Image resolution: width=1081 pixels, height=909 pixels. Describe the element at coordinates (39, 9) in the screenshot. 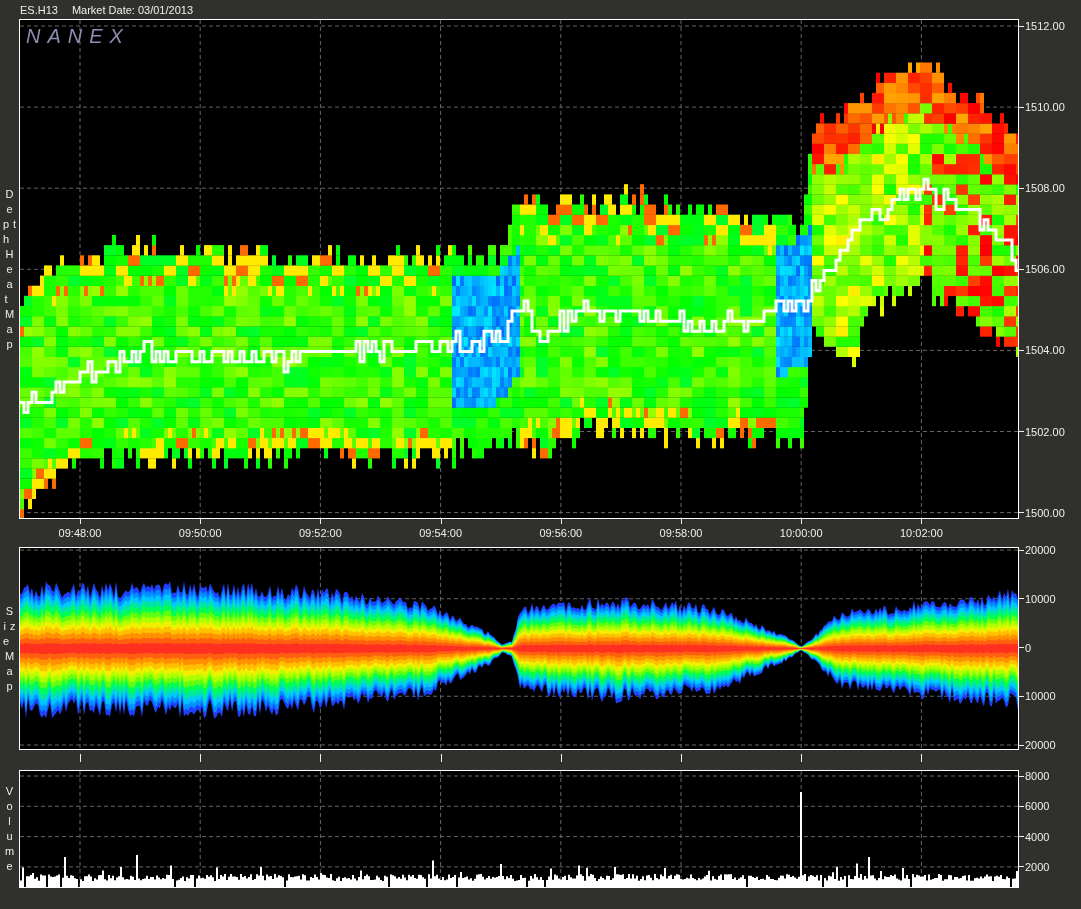

I see `symbol-label: ES.H13` at that location.